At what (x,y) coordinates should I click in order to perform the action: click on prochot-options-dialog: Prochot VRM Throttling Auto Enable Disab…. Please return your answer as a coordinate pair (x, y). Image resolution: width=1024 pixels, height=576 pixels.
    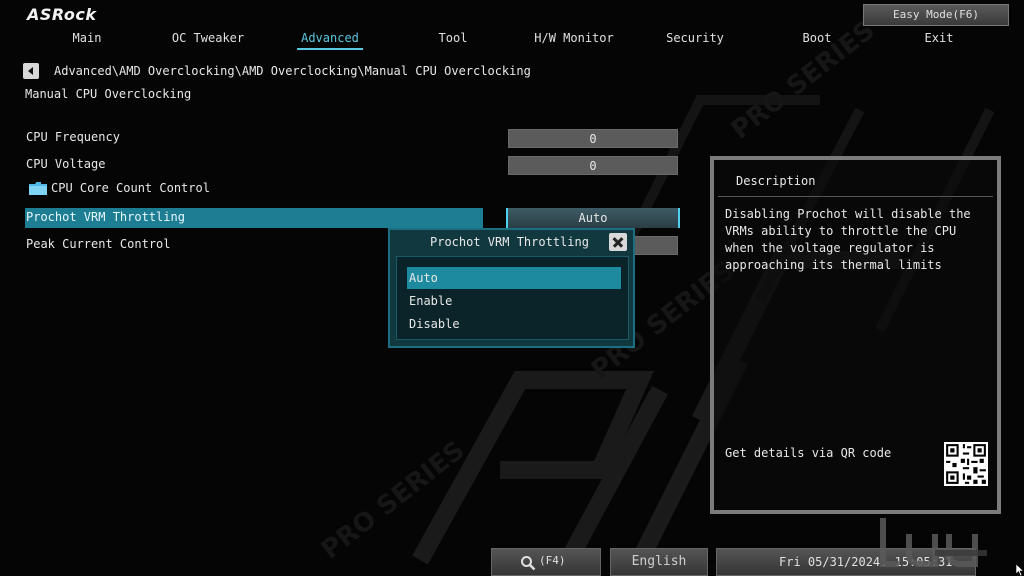
    Looking at the image, I should click on (511, 288).